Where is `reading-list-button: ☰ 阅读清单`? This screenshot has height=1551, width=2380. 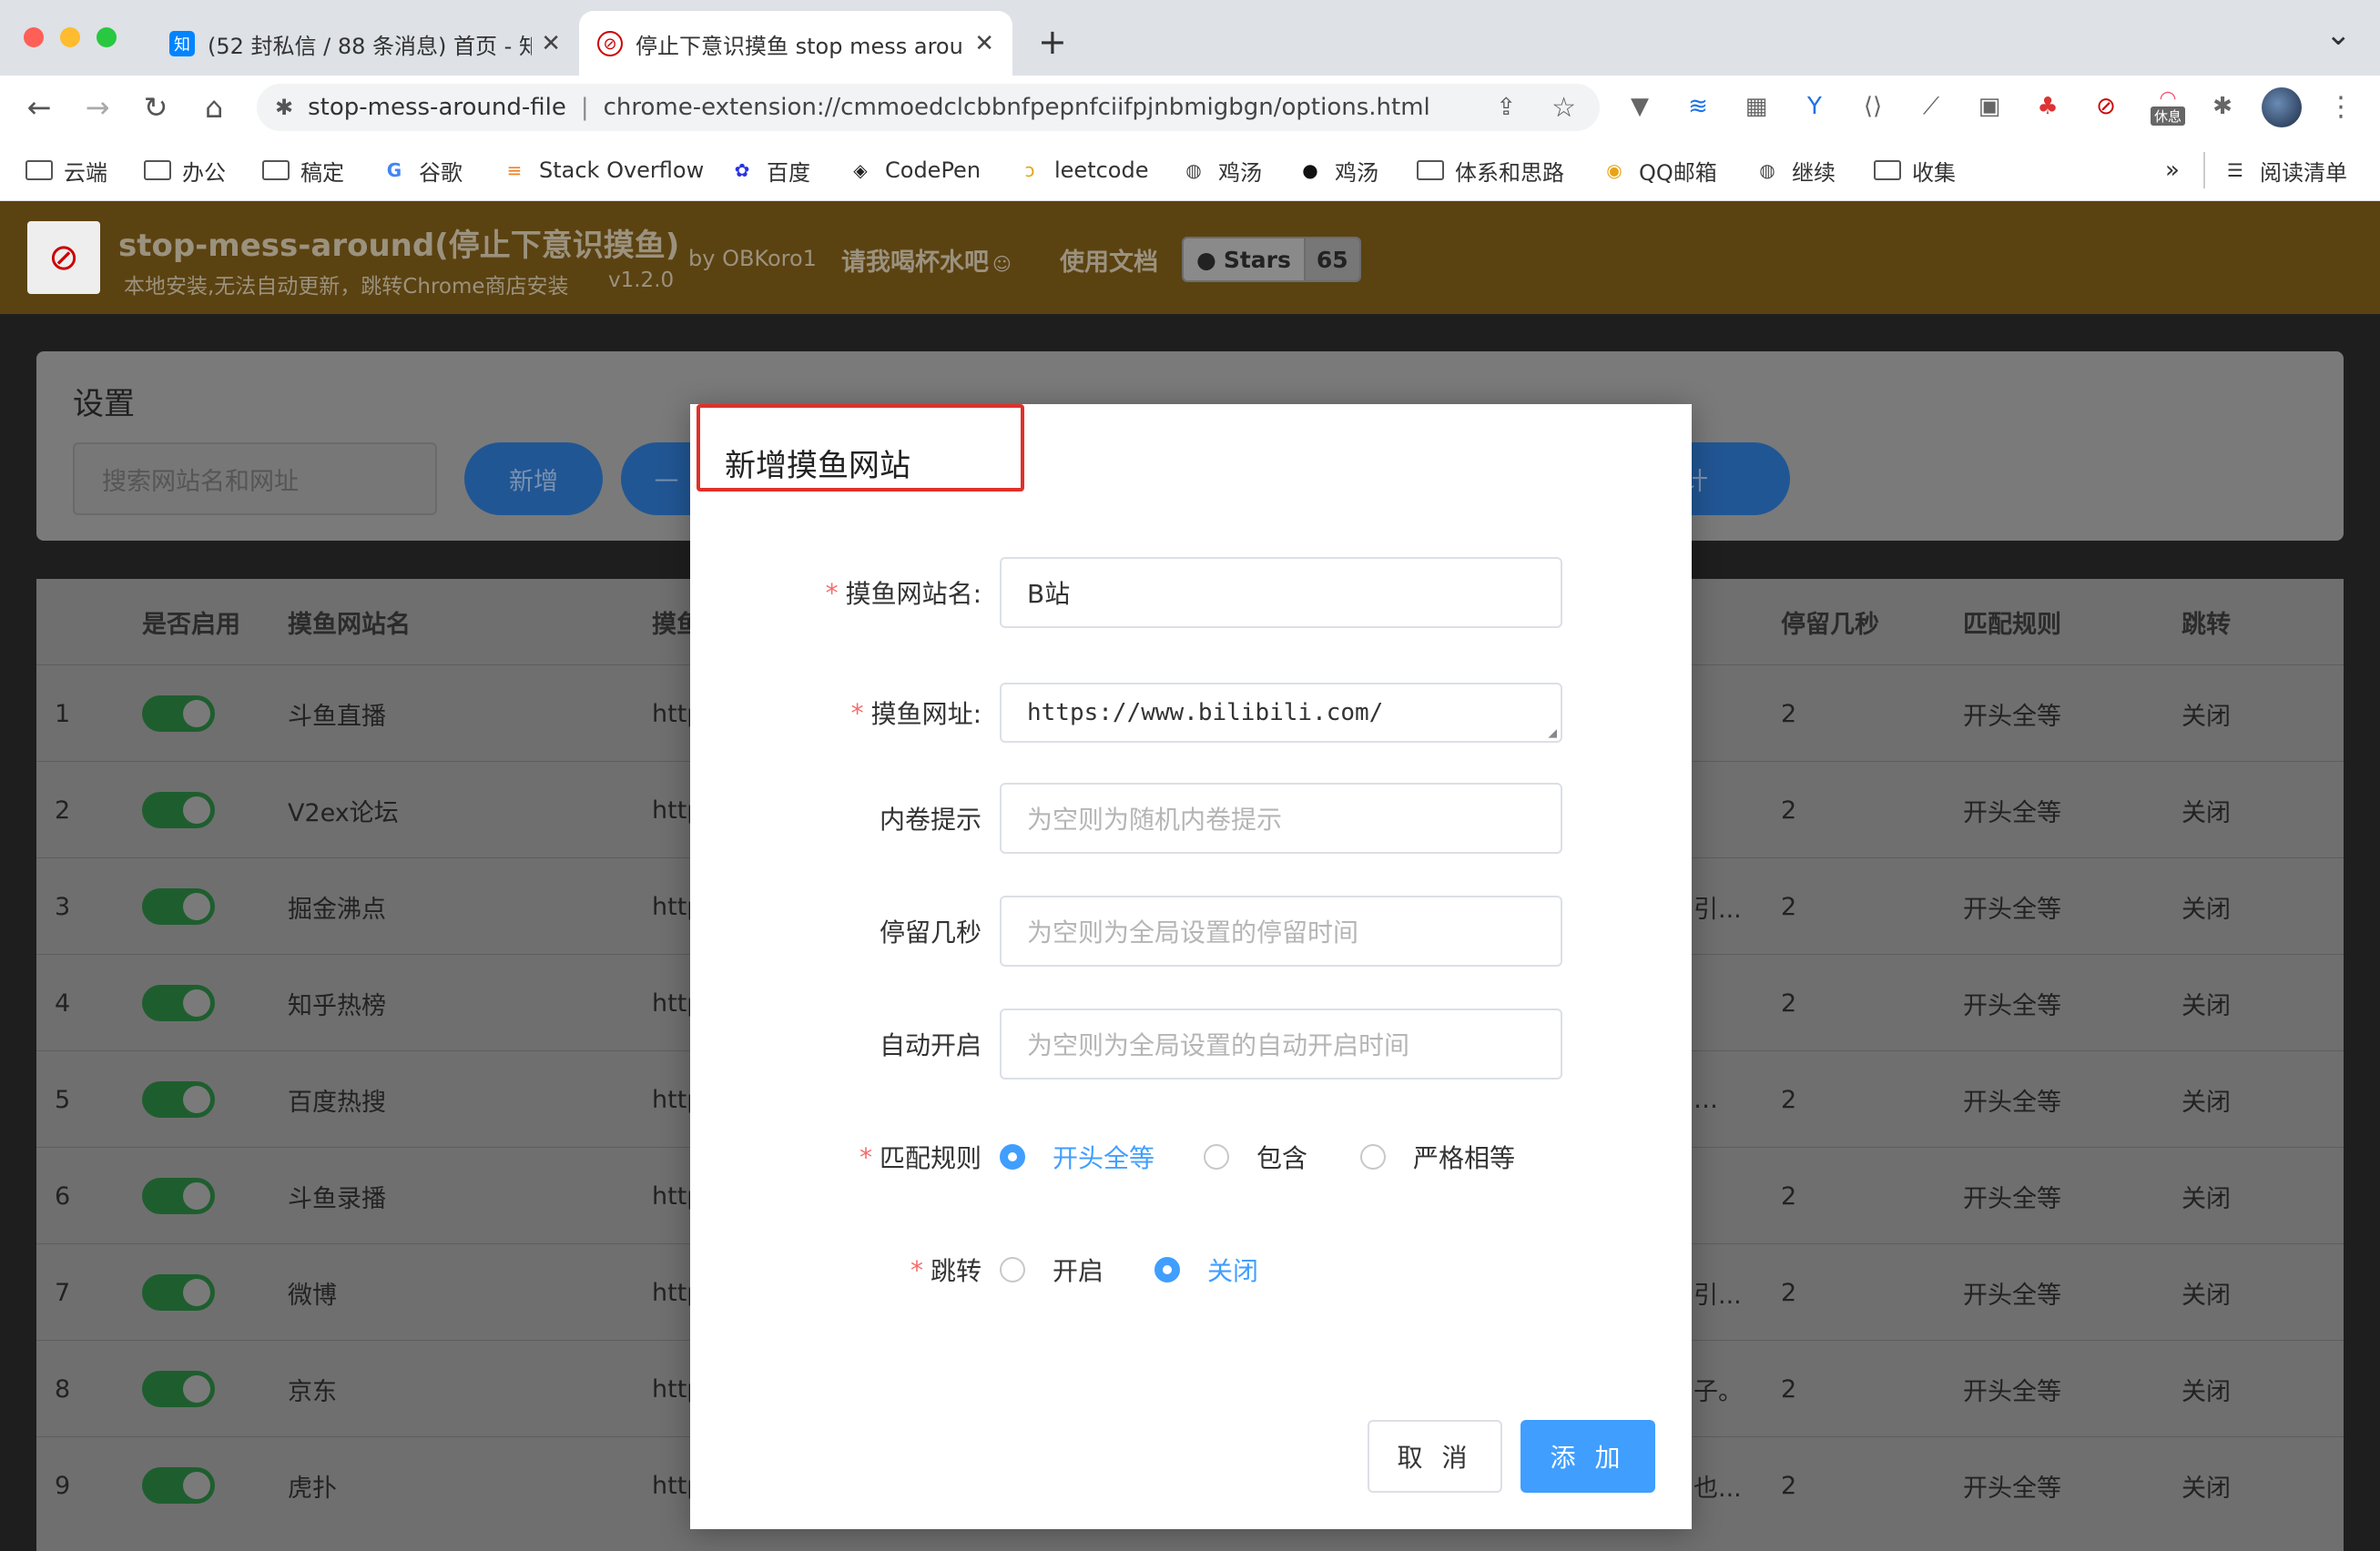
reading-list-button: ☰ 阅读清单 is located at coordinates (2284, 170).